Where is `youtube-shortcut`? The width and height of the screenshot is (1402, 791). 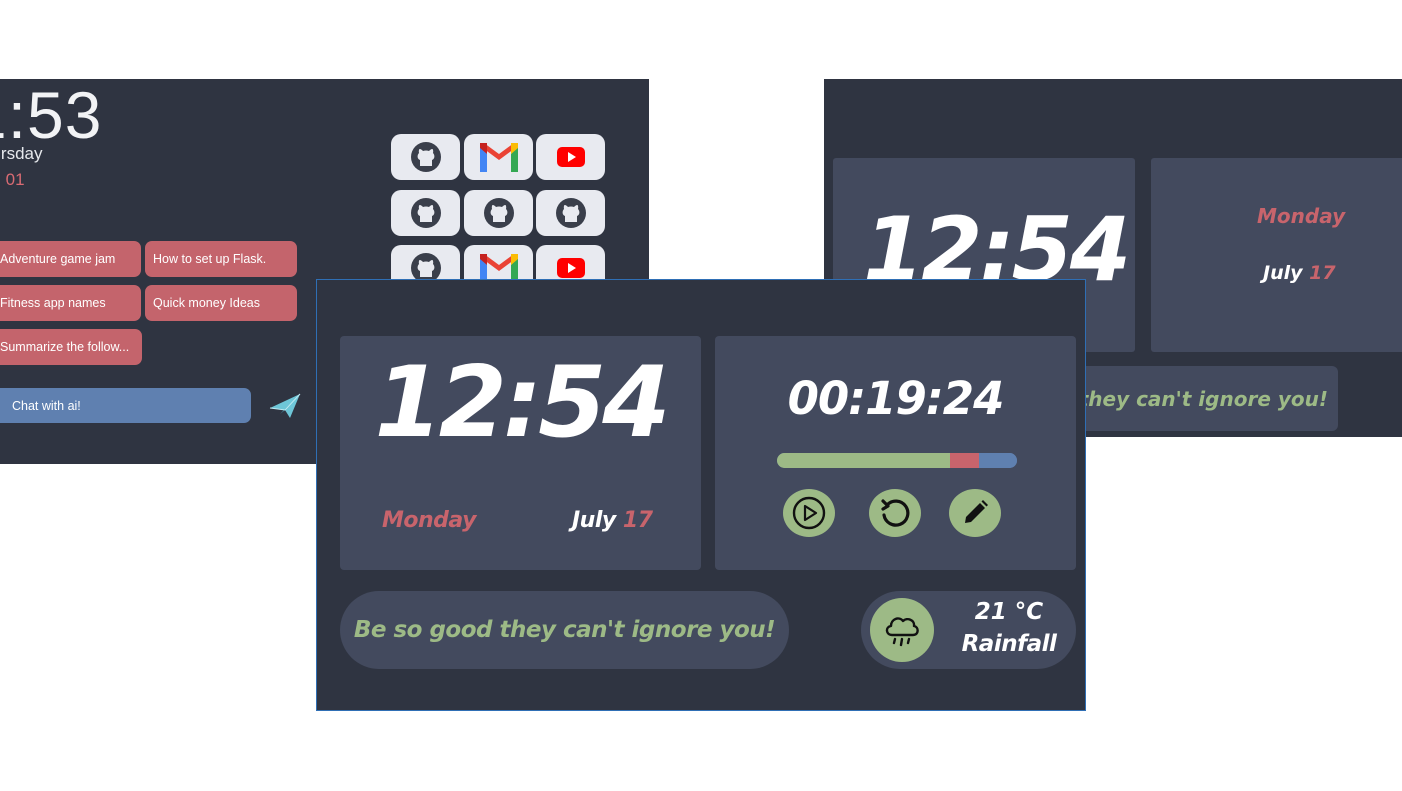 youtube-shortcut is located at coordinates (570, 157).